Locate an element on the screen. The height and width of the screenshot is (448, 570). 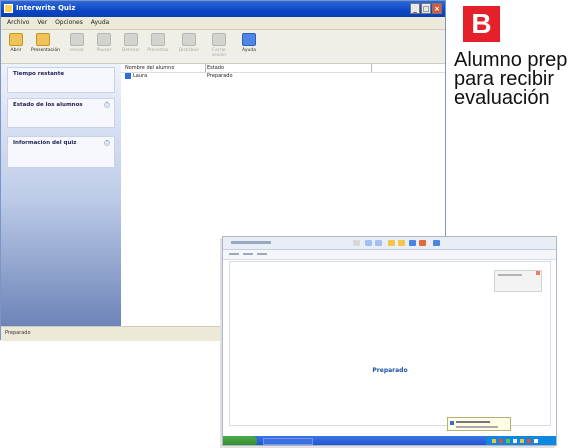
logout-button: Cerrar sesión is located at coordinates (219, 45).